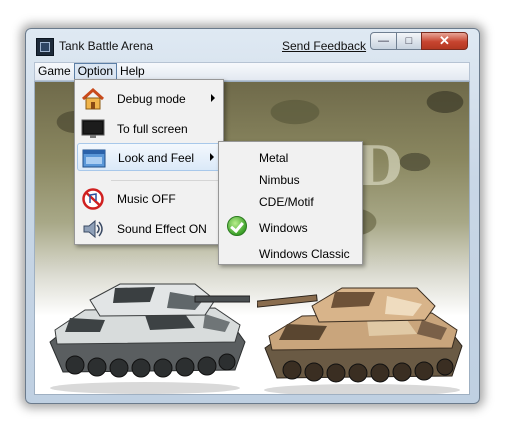 This screenshot has width=518, height=439. Describe the element at coordinates (162, 229) in the screenshot. I see `menu-item-label: Sound Effect ON` at that location.